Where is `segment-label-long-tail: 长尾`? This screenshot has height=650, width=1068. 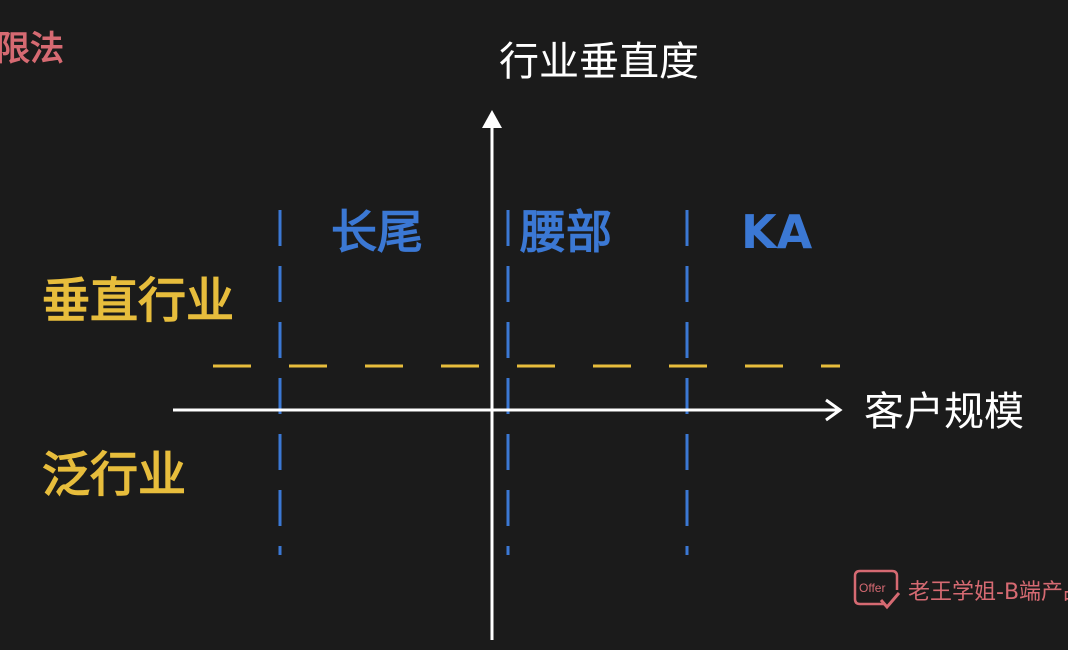
segment-label-long-tail: 长尾 is located at coordinates (377, 232).